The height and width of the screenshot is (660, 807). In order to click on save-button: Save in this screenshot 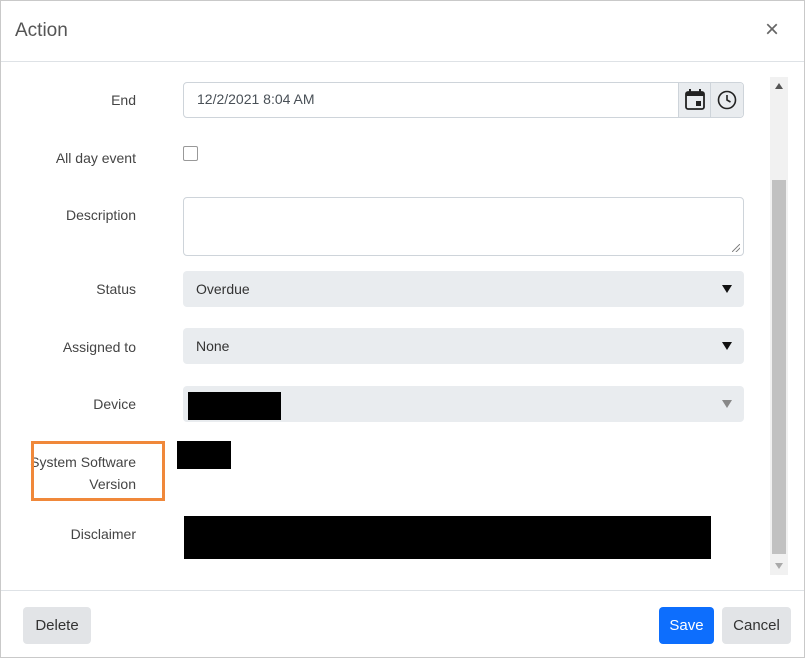, I will do `click(686, 625)`.